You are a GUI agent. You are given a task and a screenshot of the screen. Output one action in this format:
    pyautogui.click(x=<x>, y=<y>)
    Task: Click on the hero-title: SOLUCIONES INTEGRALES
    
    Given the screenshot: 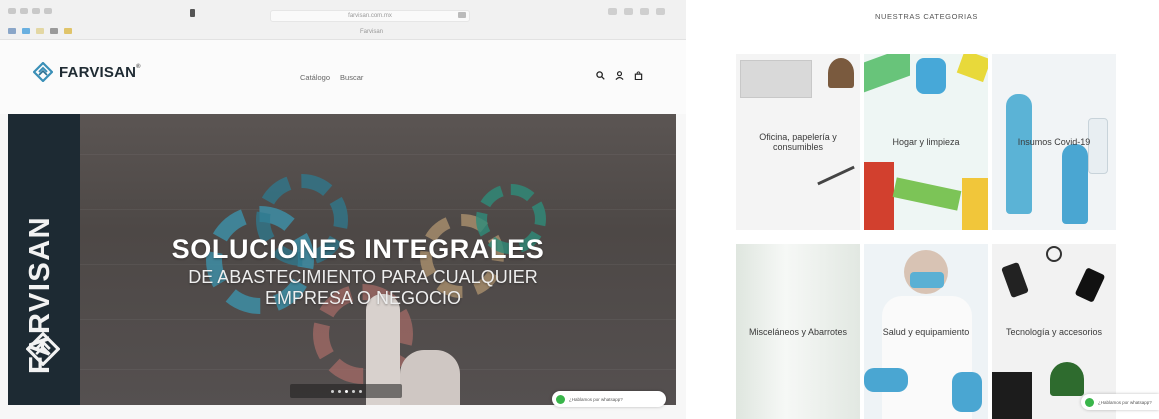 What is the action you would take?
    pyautogui.click(x=358, y=249)
    